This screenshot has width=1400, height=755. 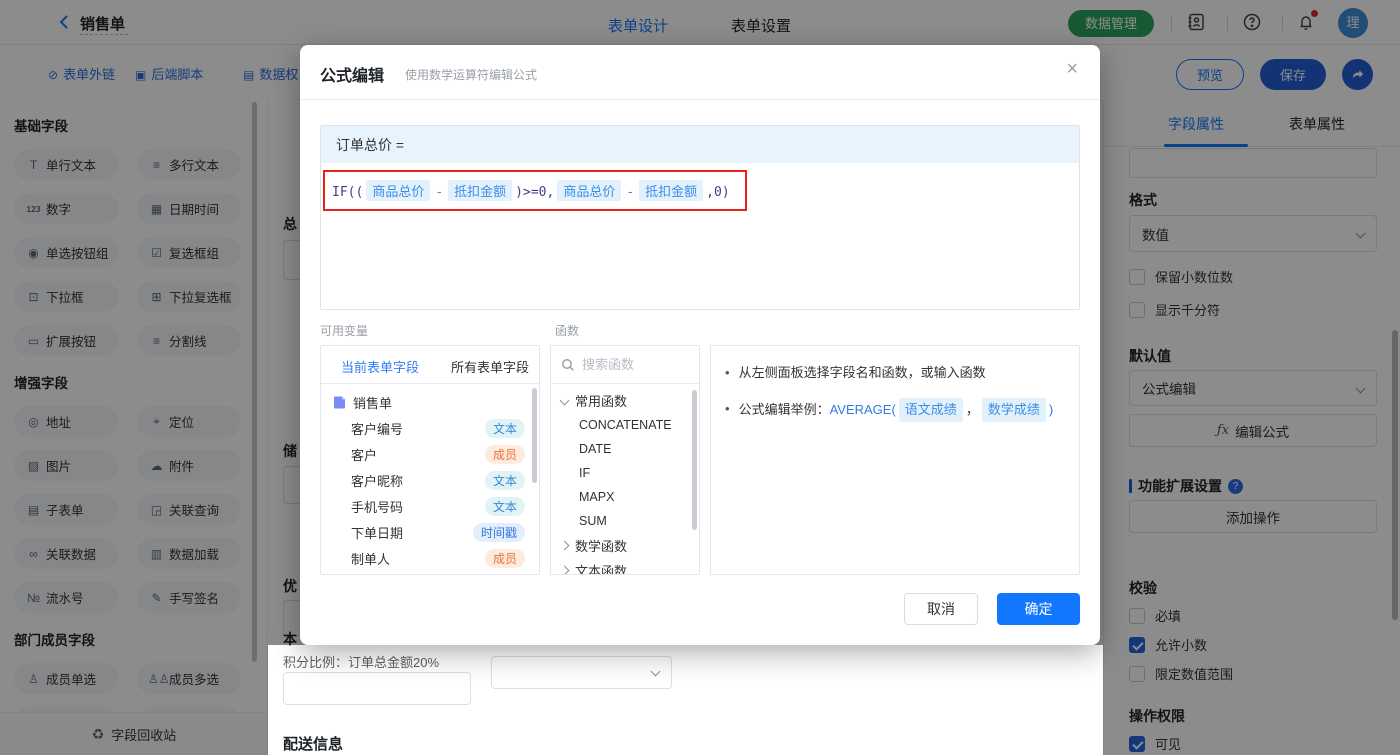 What do you see at coordinates (1072, 69) in the screenshot?
I see `close-icon: ×` at bounding box center [1072, 69].